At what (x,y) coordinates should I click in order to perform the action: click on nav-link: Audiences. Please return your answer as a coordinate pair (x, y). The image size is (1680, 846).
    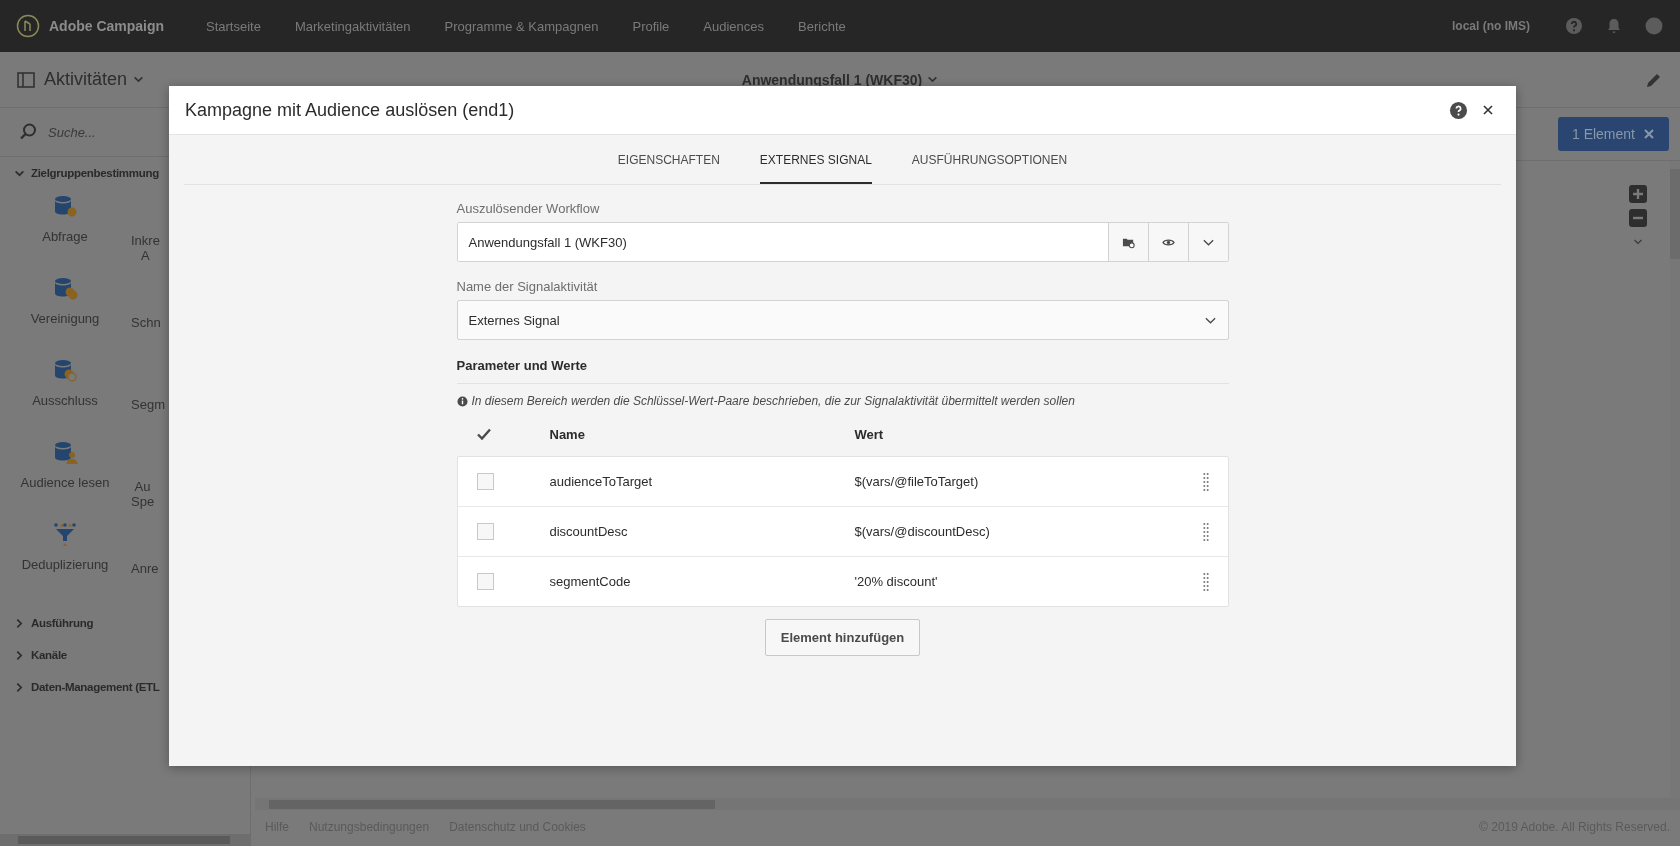
    Looking at the image, I should click on (734, 26).